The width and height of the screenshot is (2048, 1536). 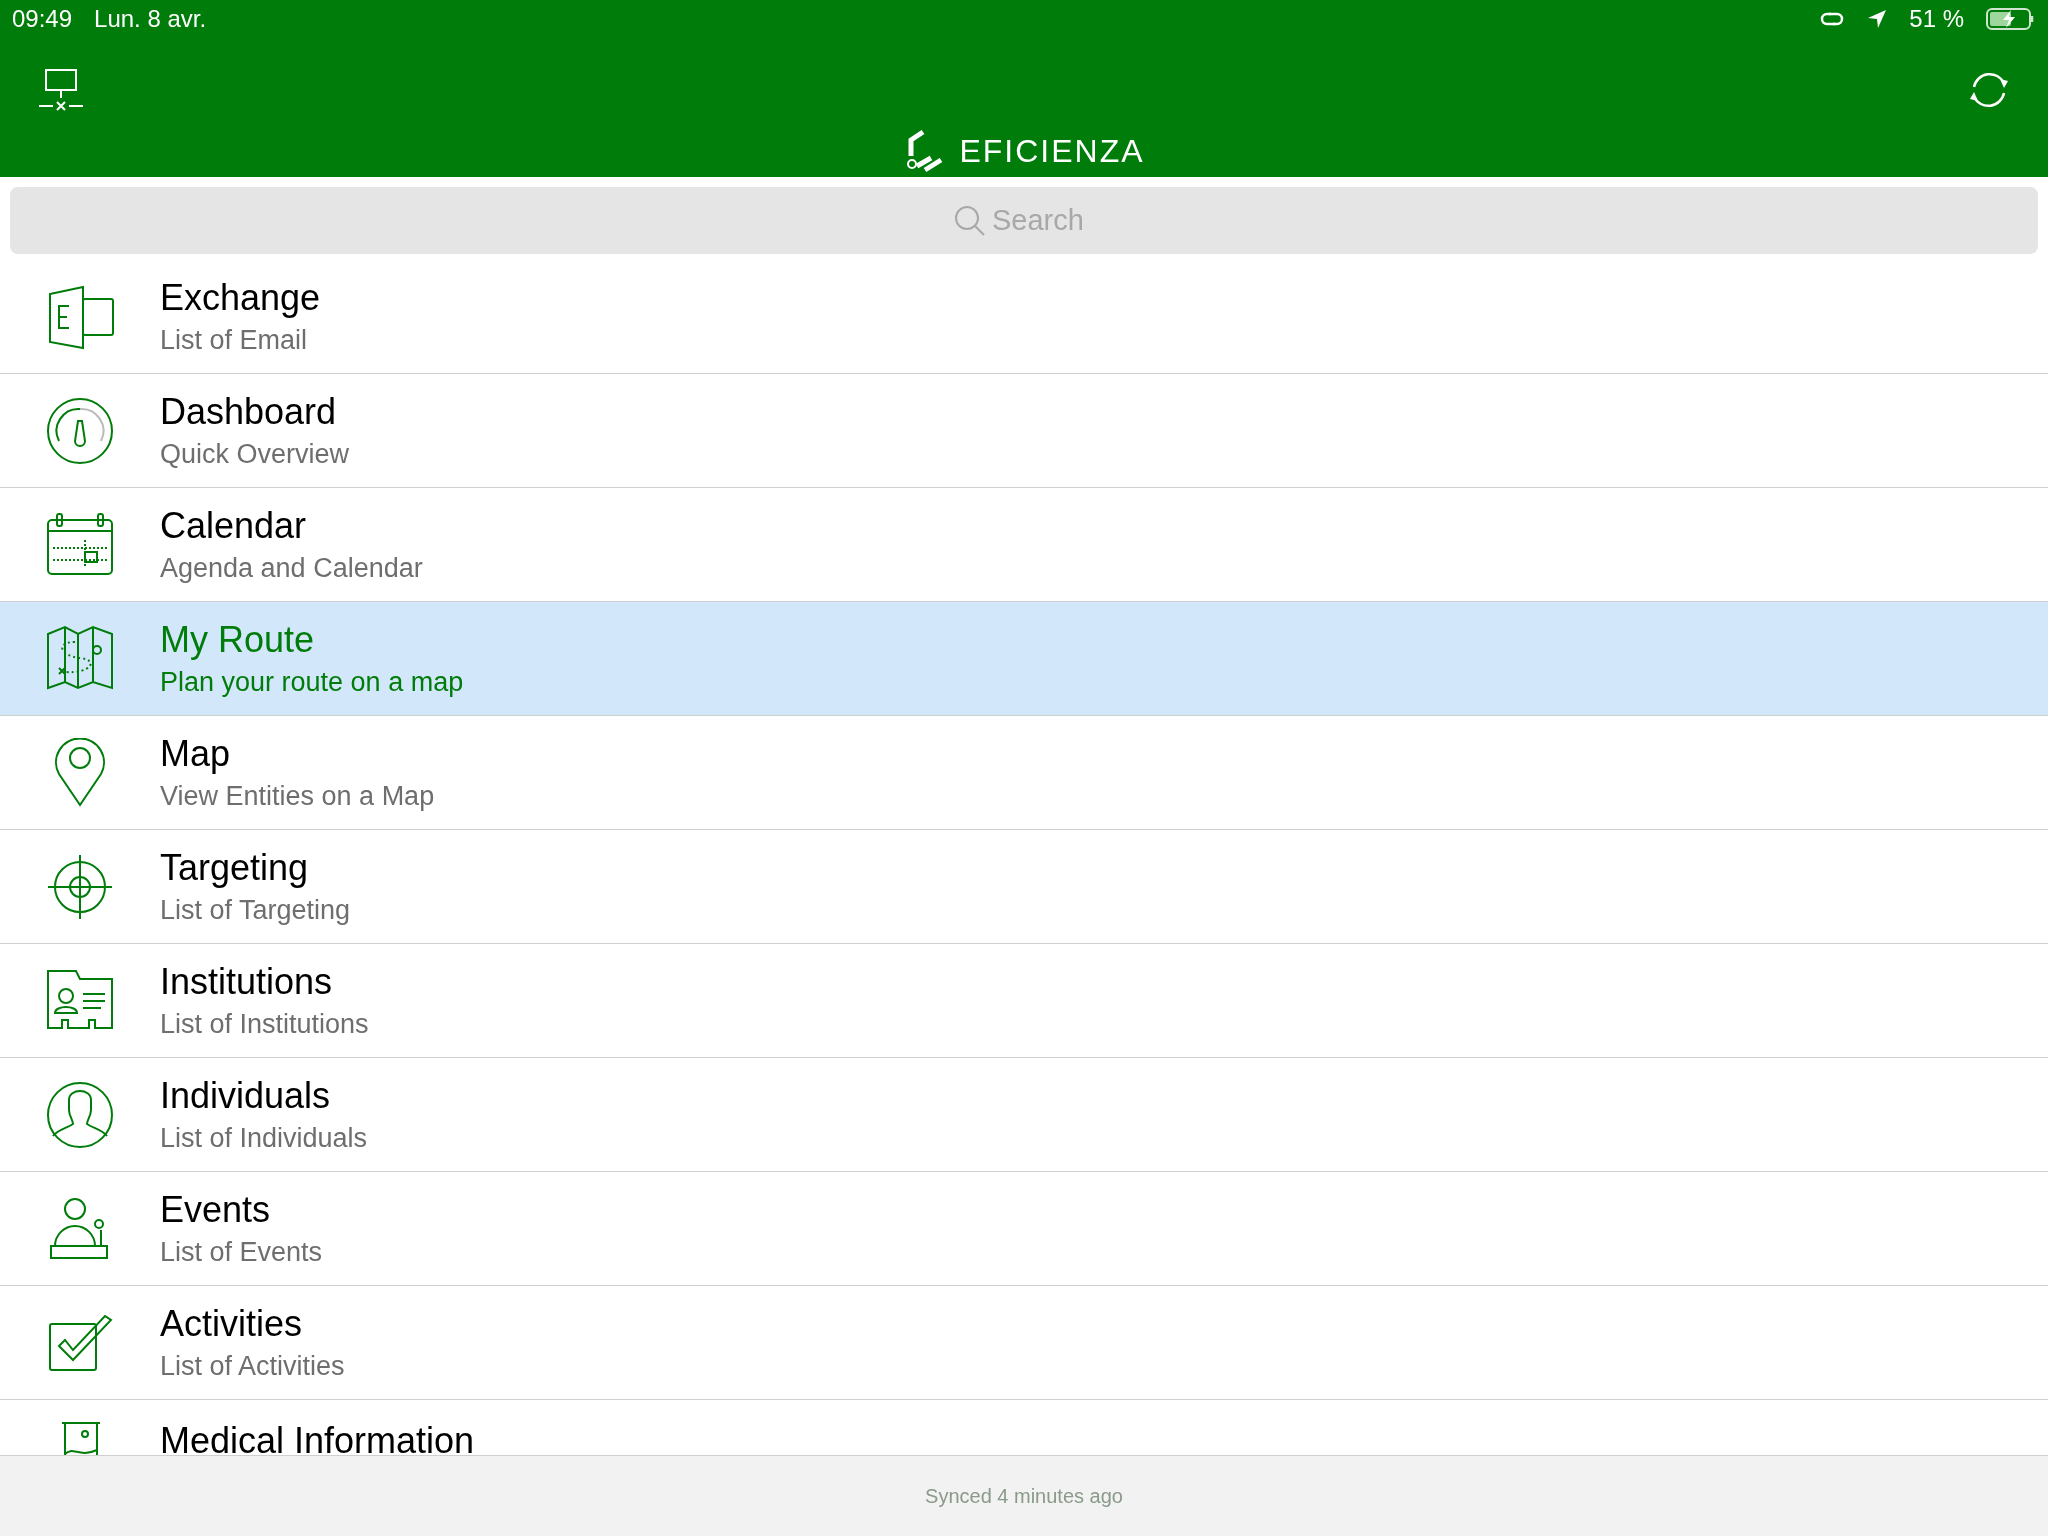 What do you see at coordinates (42, 19) in the screenshot?
I see `status-time: 09:49` at bounding box center [42, 19].